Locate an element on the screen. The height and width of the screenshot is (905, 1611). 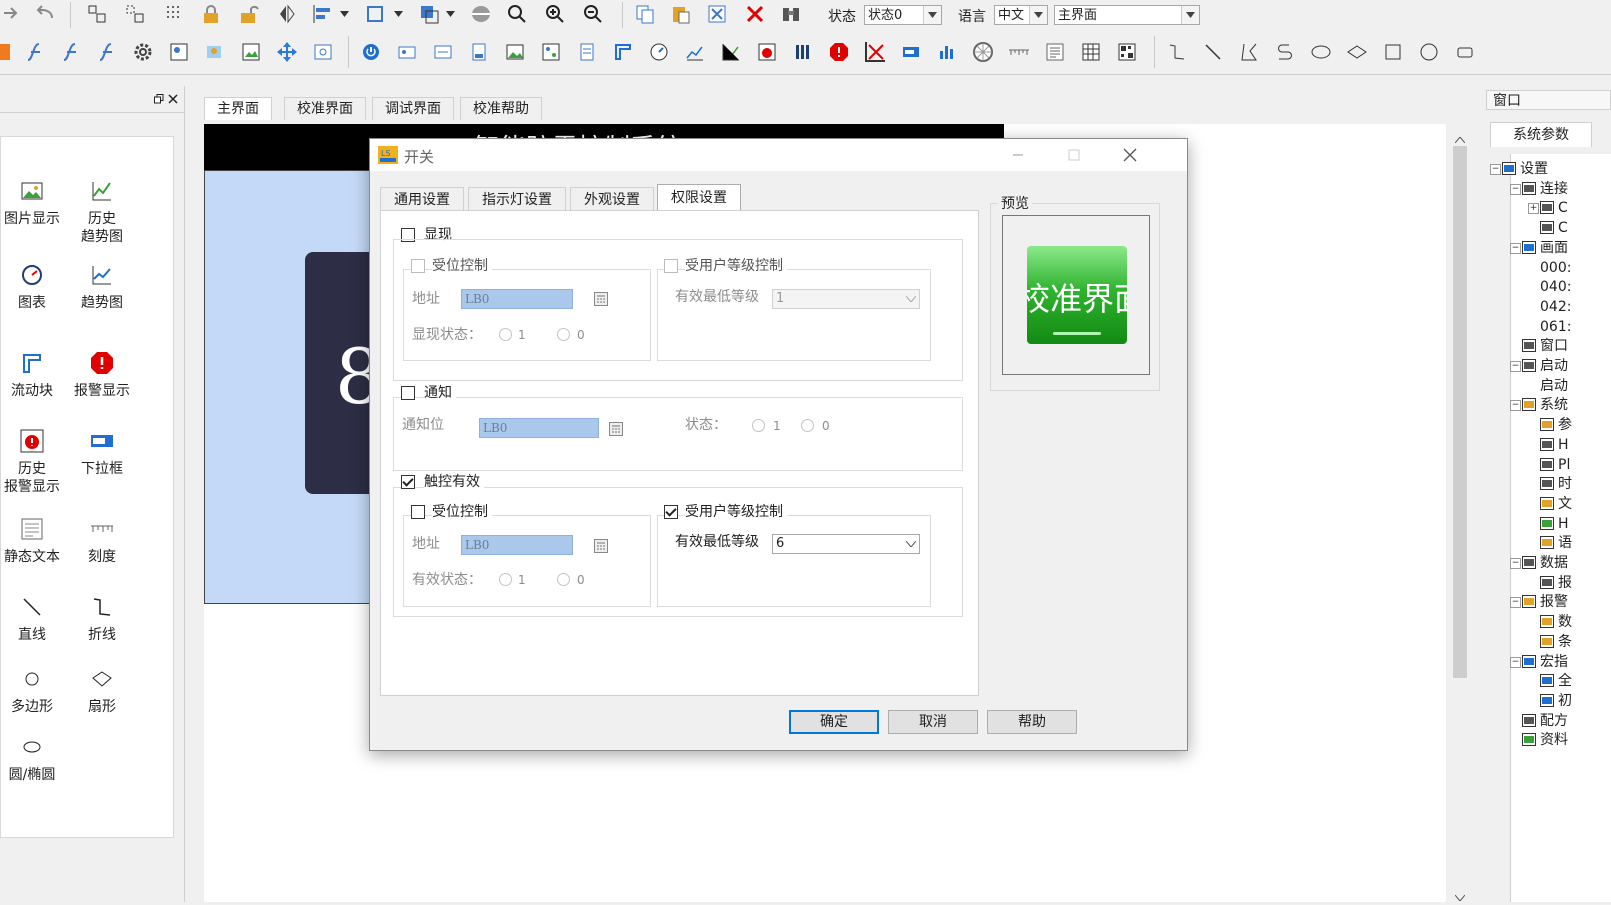
line-icon is located at coordinates (1213, 52).